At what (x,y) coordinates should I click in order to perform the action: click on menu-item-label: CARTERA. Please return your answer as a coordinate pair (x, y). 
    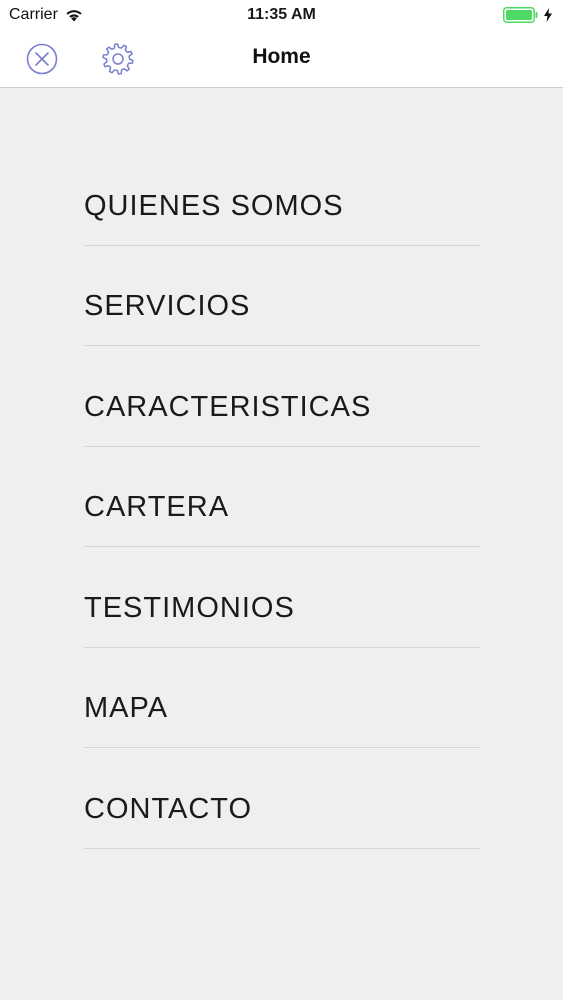
    Looking at the image, I should click on (157, 507).